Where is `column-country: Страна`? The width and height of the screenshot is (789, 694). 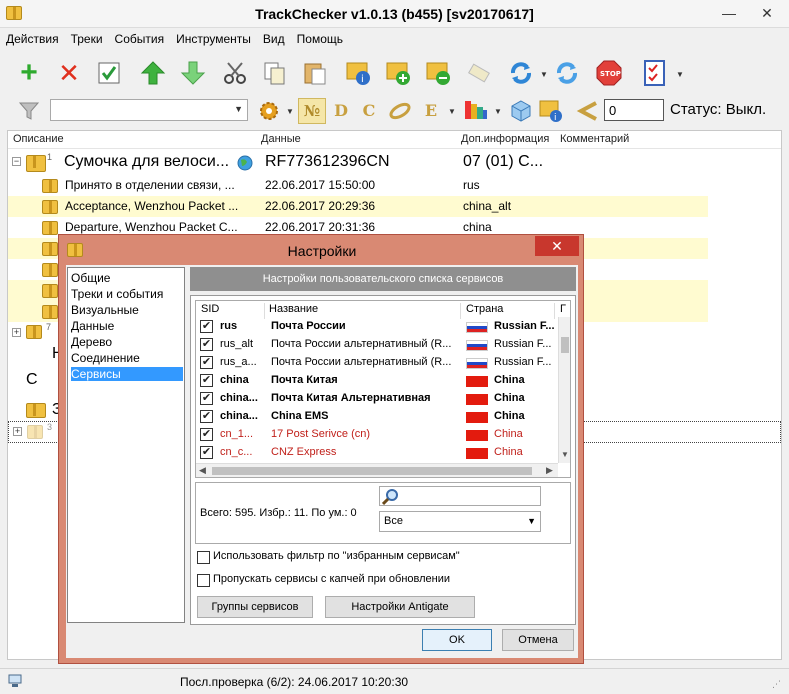 column-country: Страна is located at coordinates (484, 309).